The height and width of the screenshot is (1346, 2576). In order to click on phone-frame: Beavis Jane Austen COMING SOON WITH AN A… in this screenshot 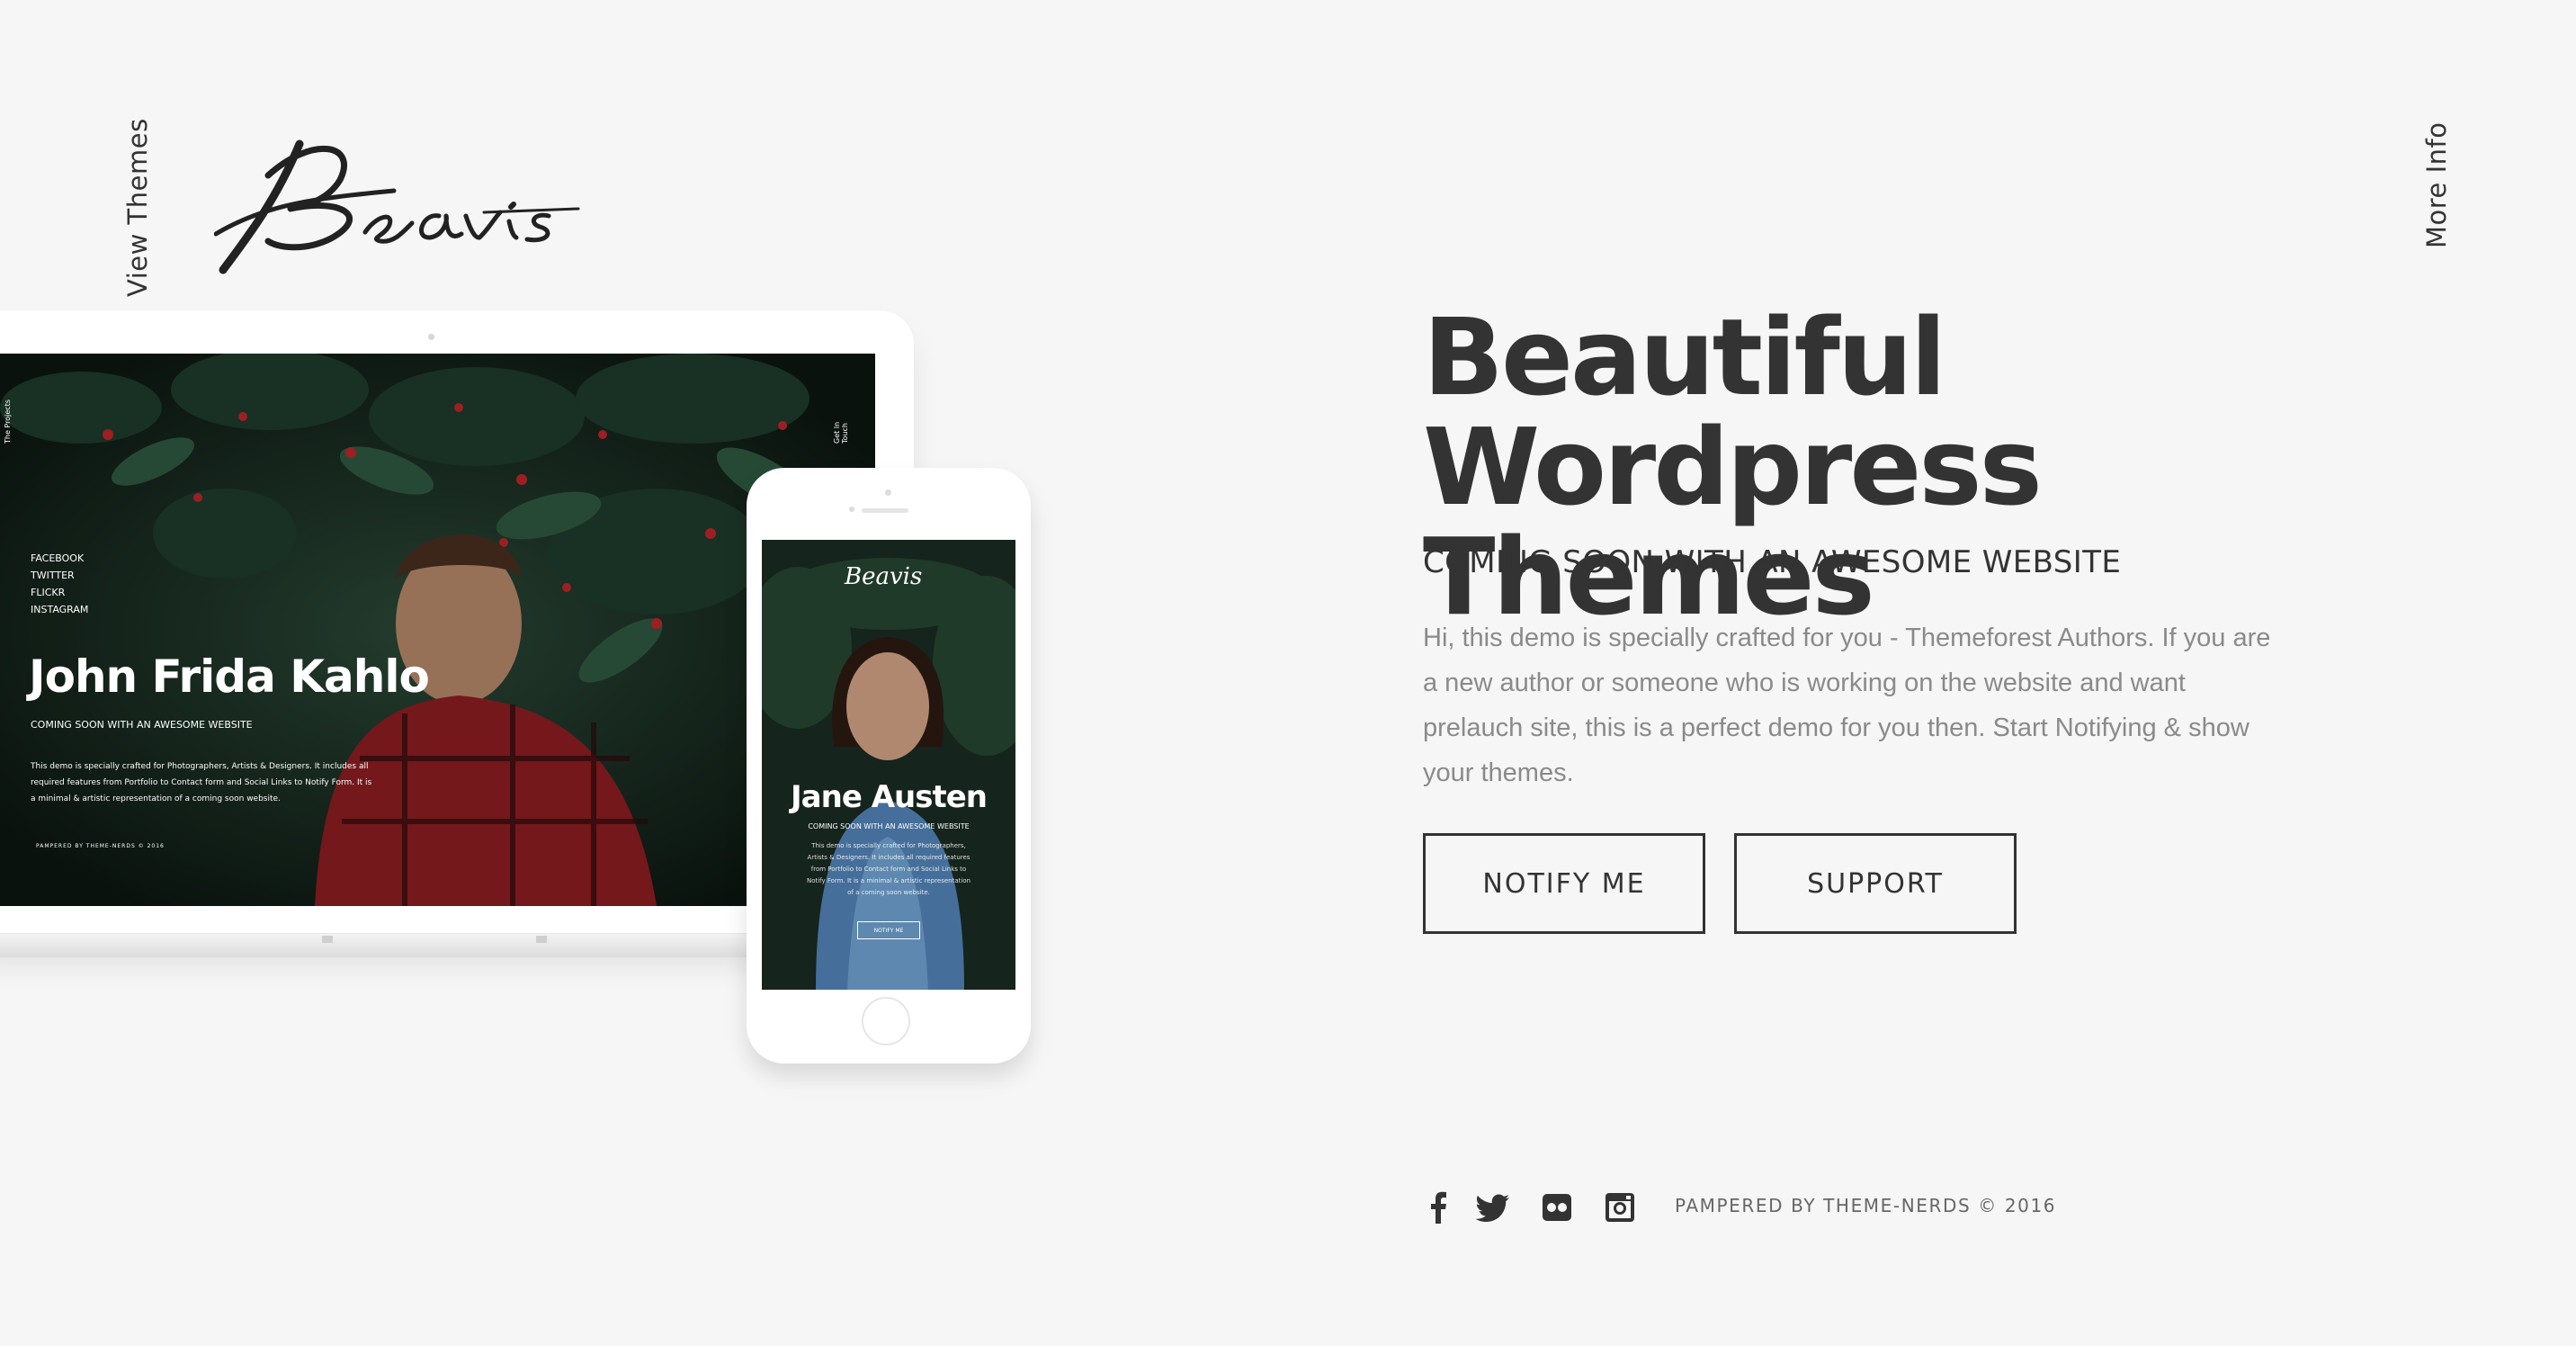, I will do `click(889, 765)`.